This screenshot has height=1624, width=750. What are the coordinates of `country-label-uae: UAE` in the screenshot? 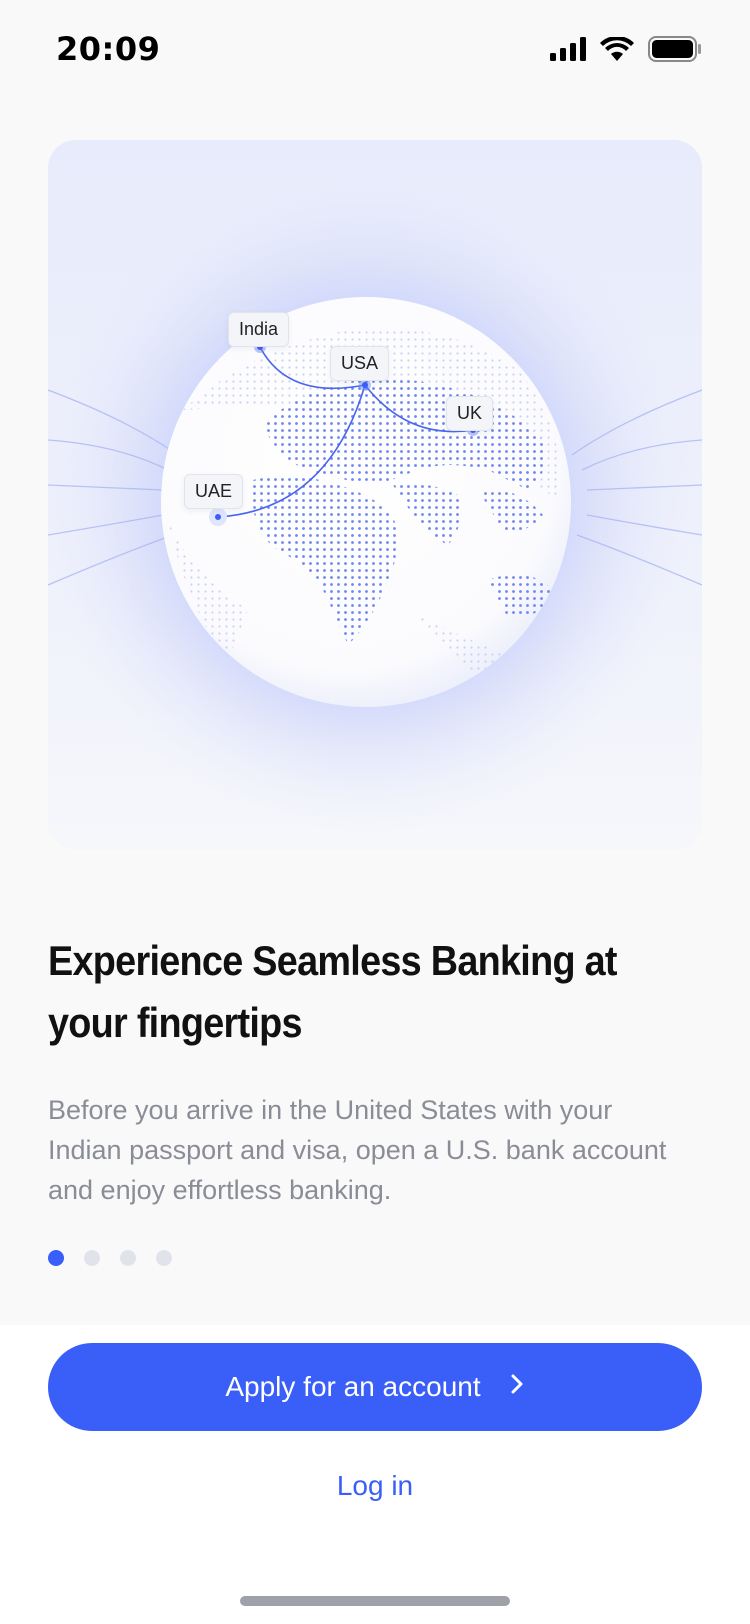 It's located at (214, 491).